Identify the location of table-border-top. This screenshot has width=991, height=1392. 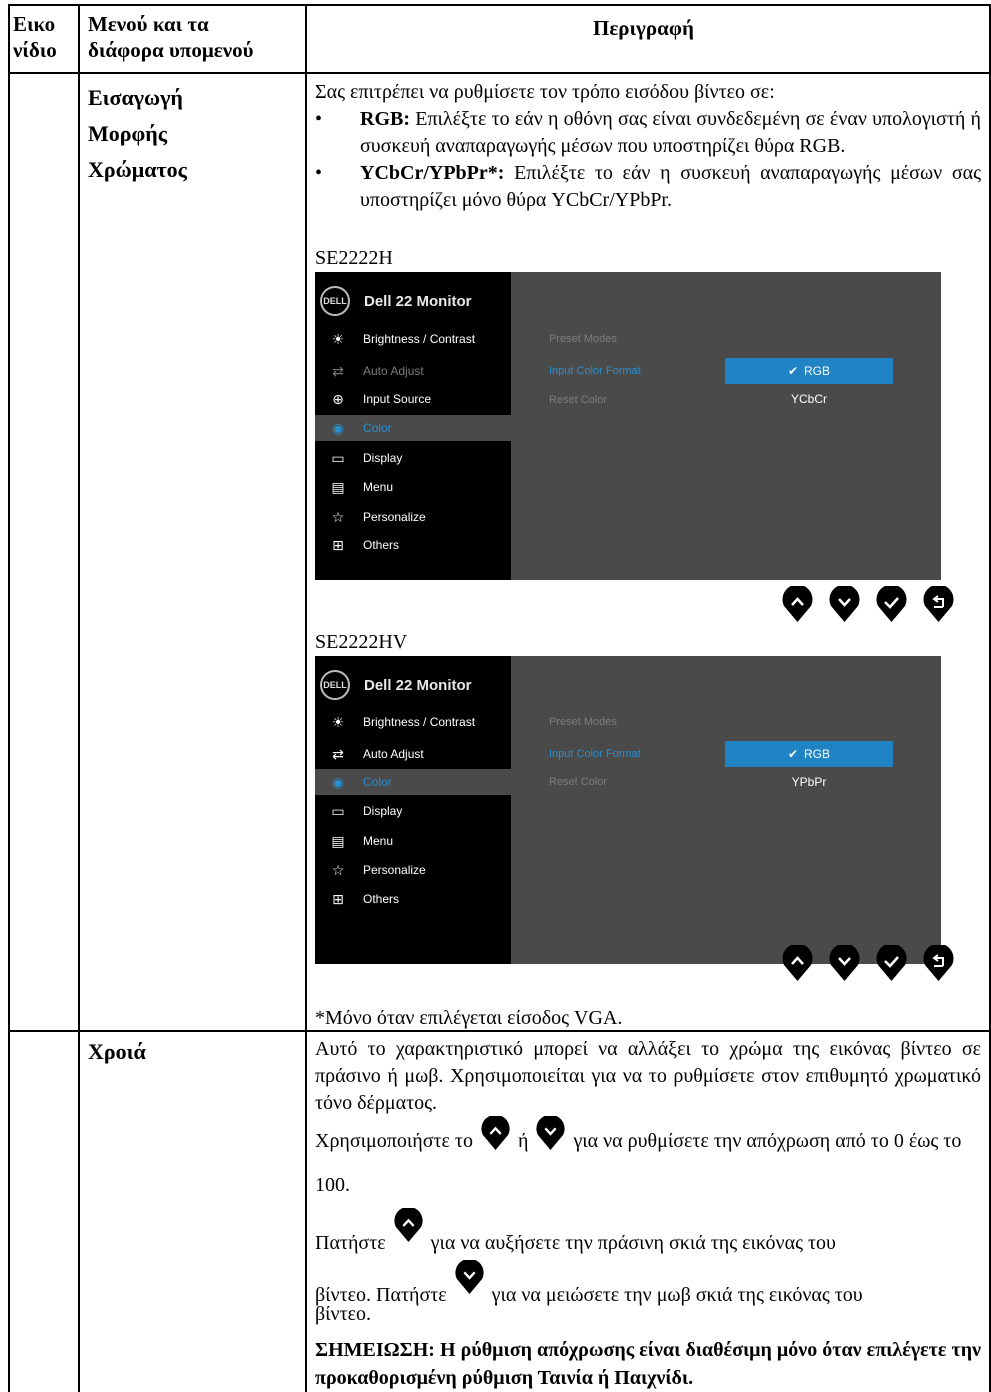
(499, 5).